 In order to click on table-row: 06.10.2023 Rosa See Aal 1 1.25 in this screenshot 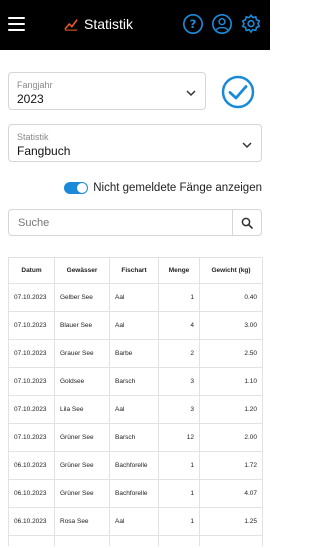, I will do `click(135, 521)`.